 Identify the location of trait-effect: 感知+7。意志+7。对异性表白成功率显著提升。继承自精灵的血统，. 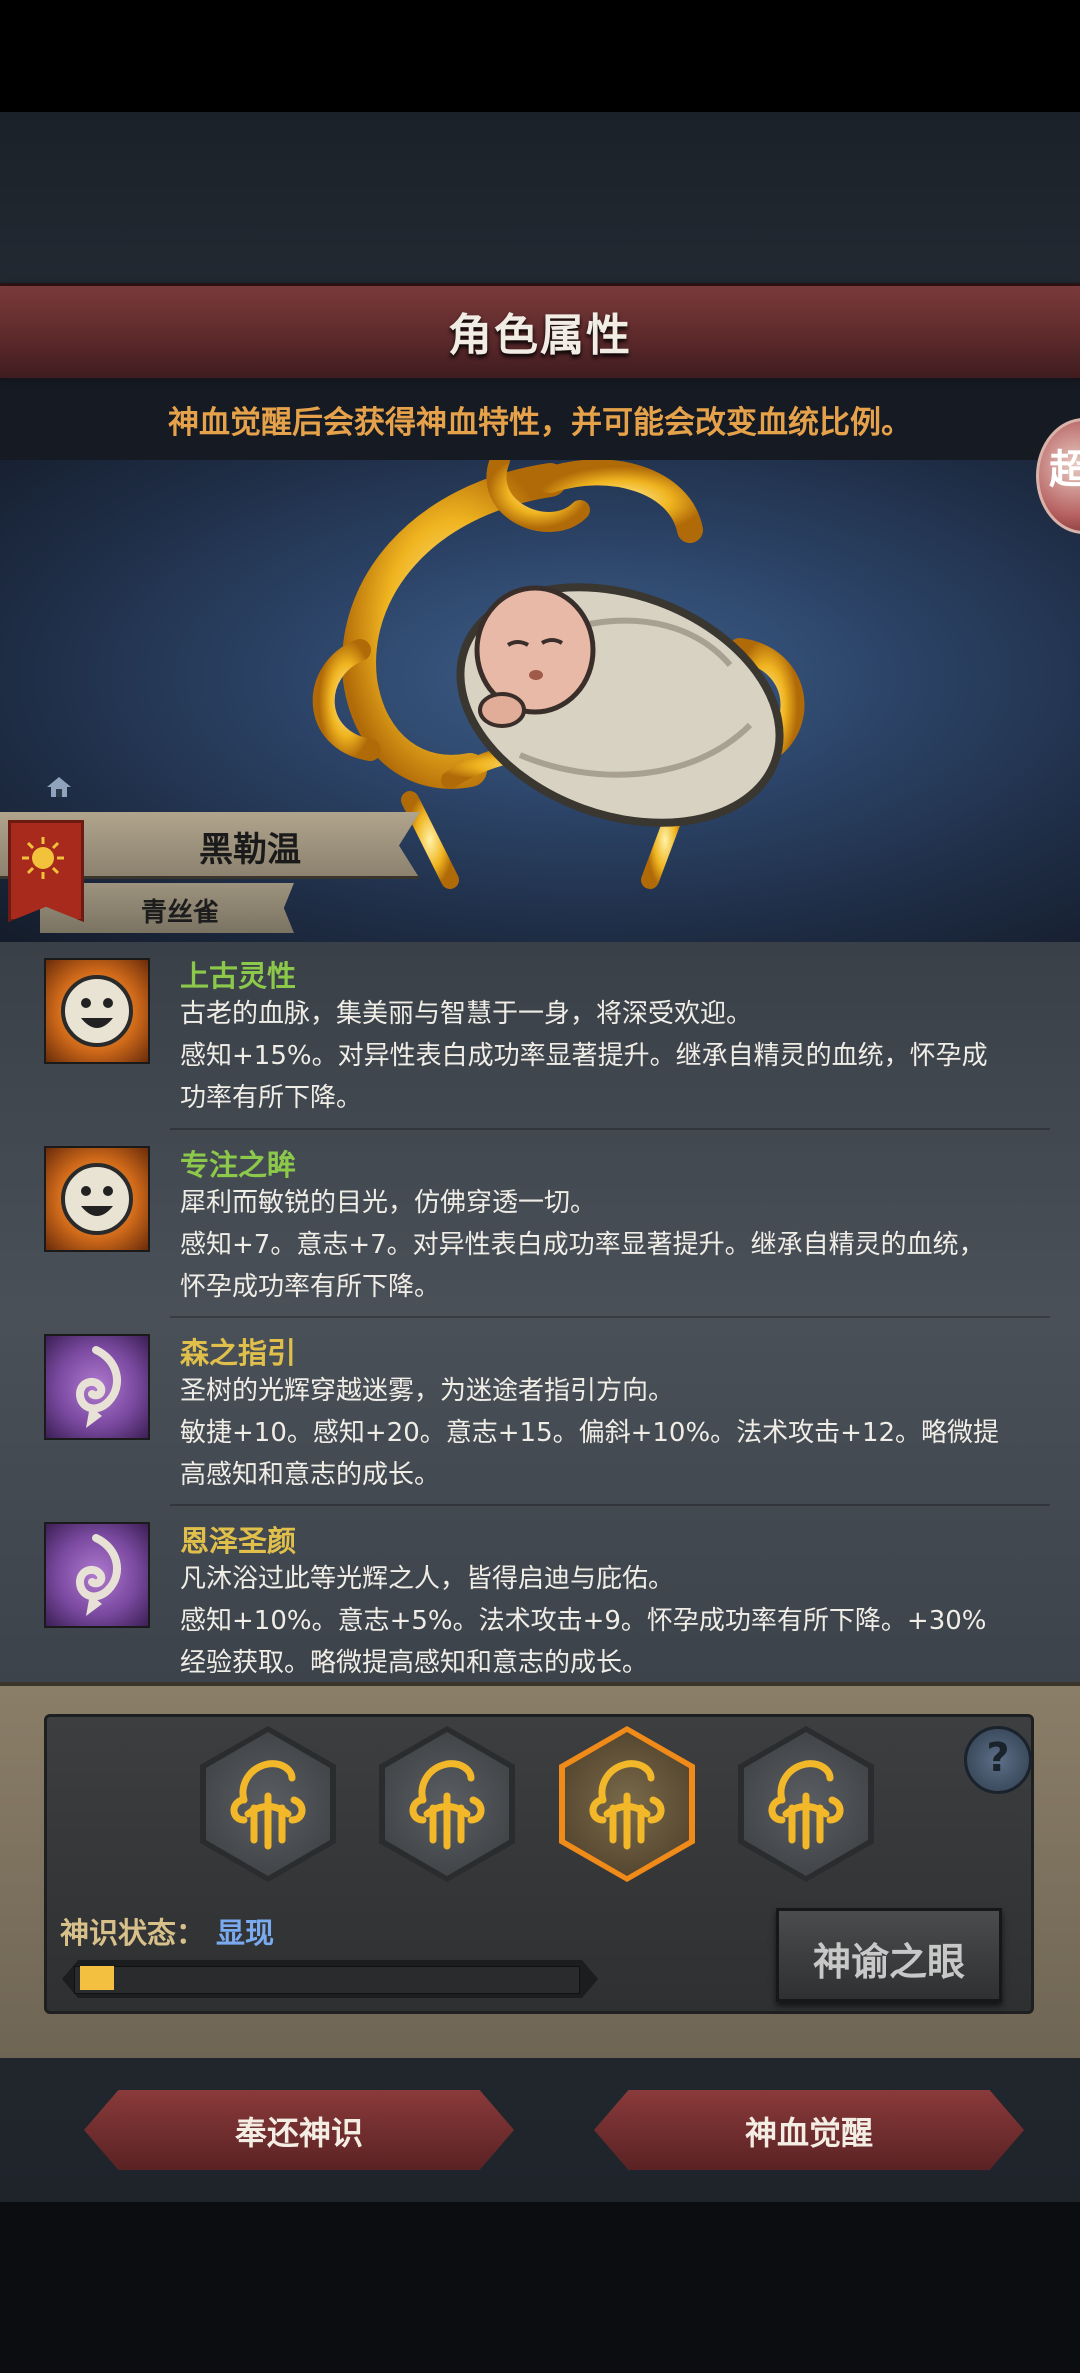
(582, 1245).